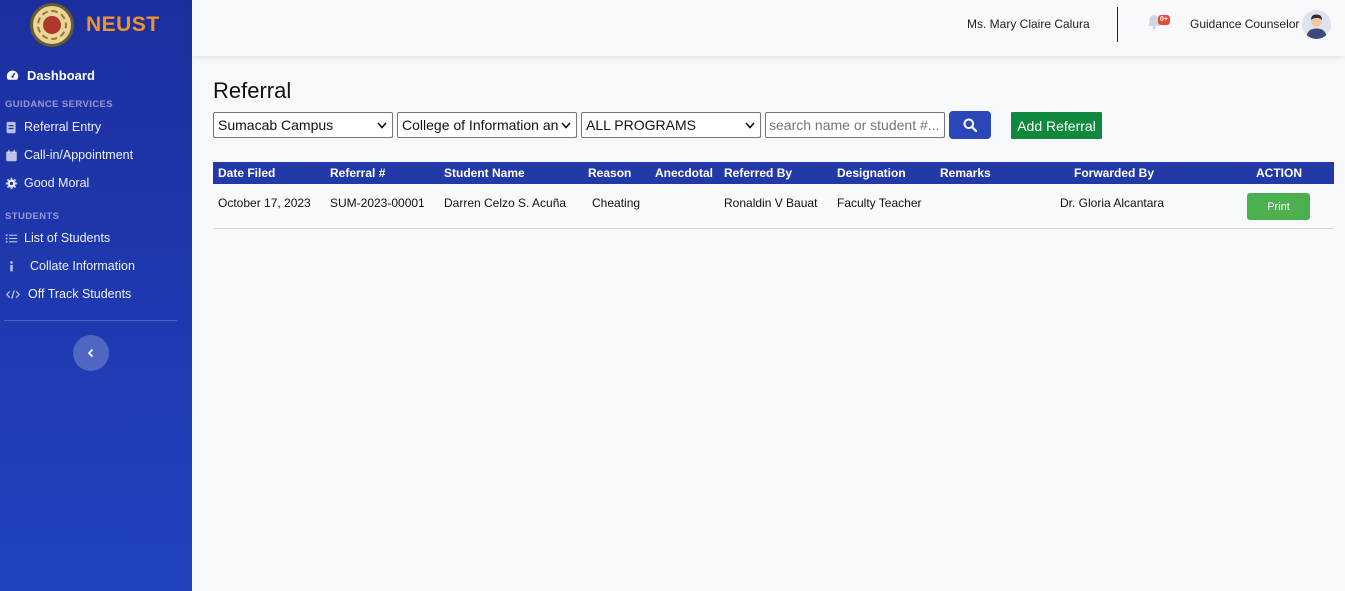 The image size is (1345, 591). Describe the element at coordinates (965, 173) in the screenshot. I see `column-remarks: Remarks` at that location.